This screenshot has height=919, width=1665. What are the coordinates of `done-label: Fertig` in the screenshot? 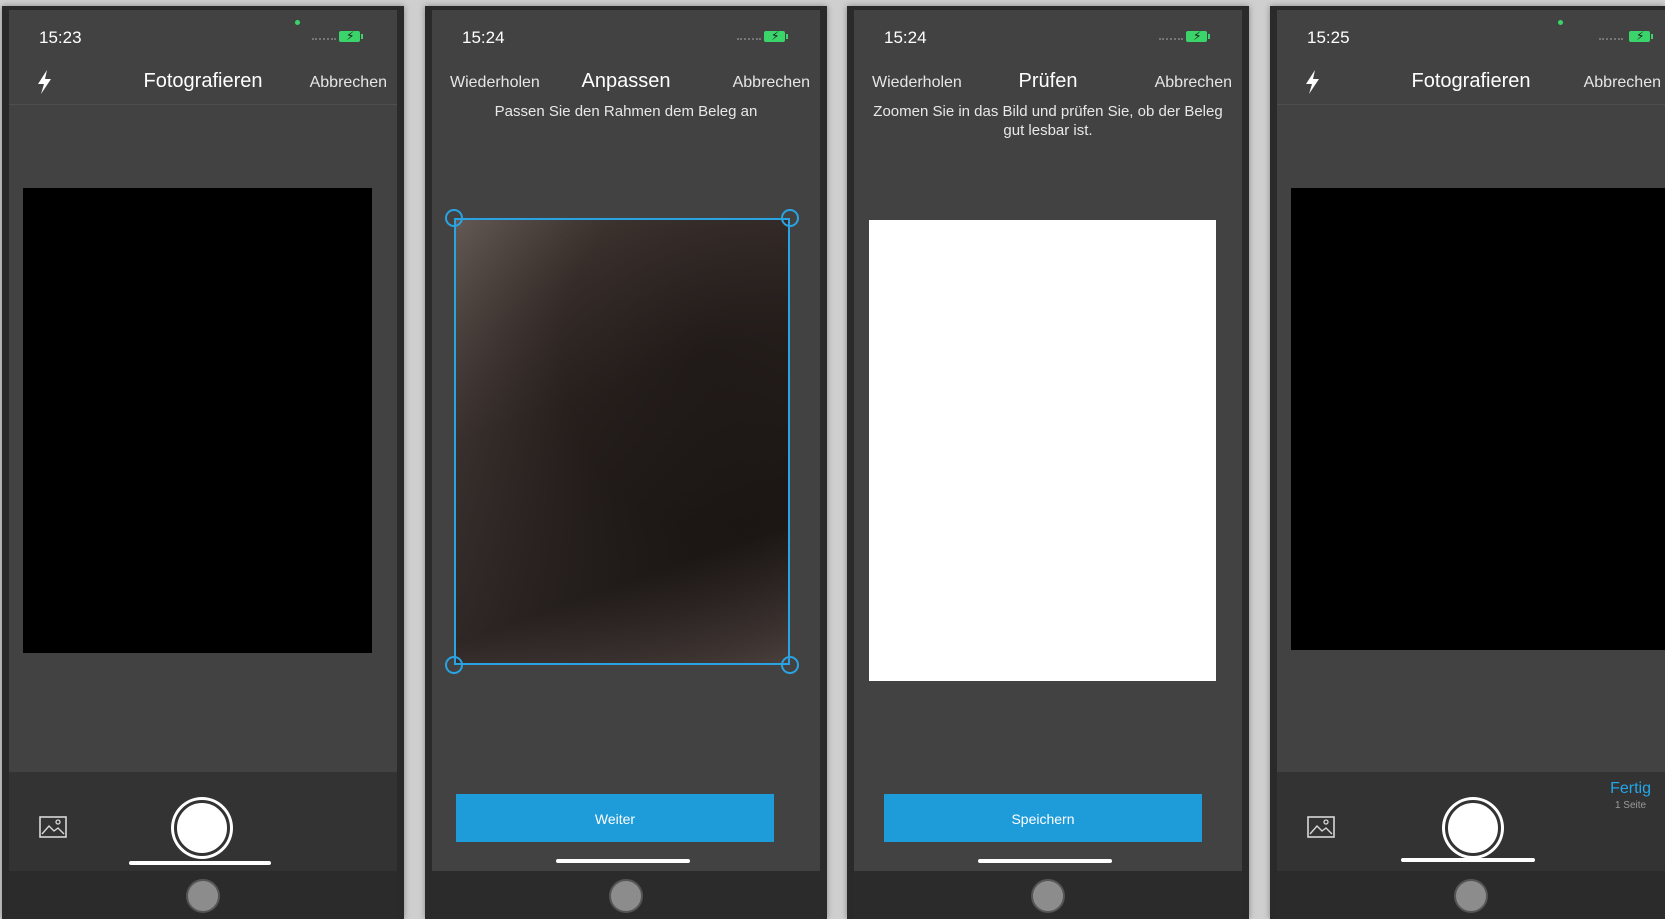 It's located at (1630, 788).